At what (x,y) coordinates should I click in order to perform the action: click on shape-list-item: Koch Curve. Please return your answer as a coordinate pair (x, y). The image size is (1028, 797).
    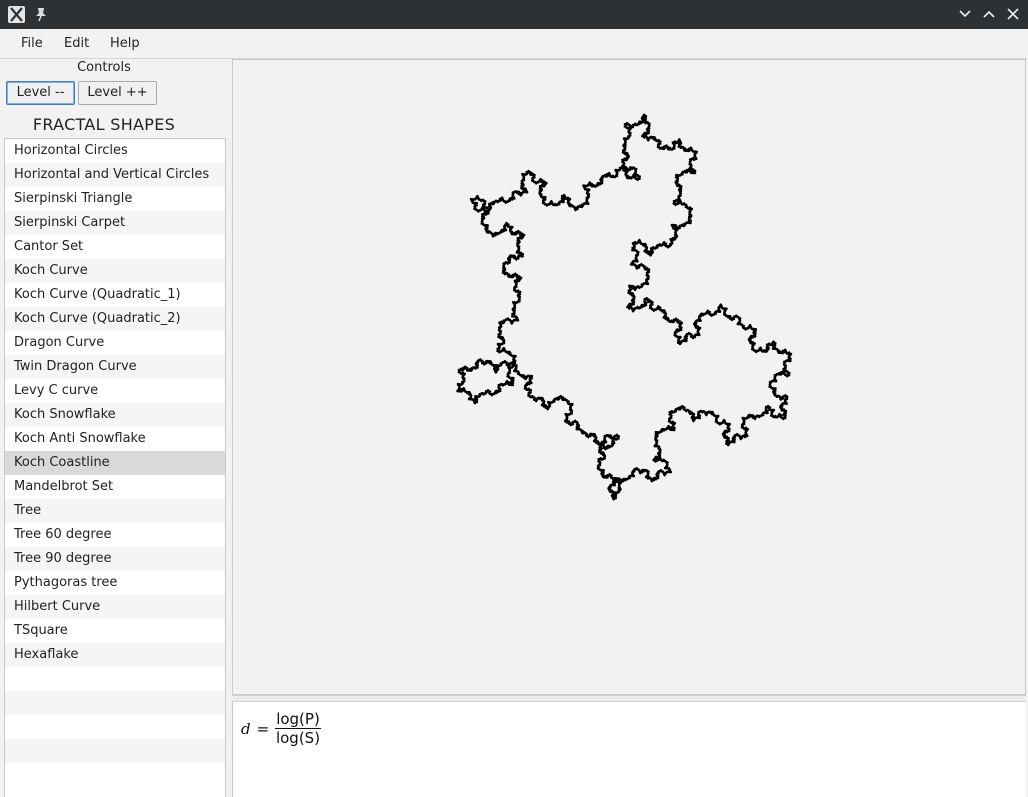
    Looking at the image, I should click on (115, 271).